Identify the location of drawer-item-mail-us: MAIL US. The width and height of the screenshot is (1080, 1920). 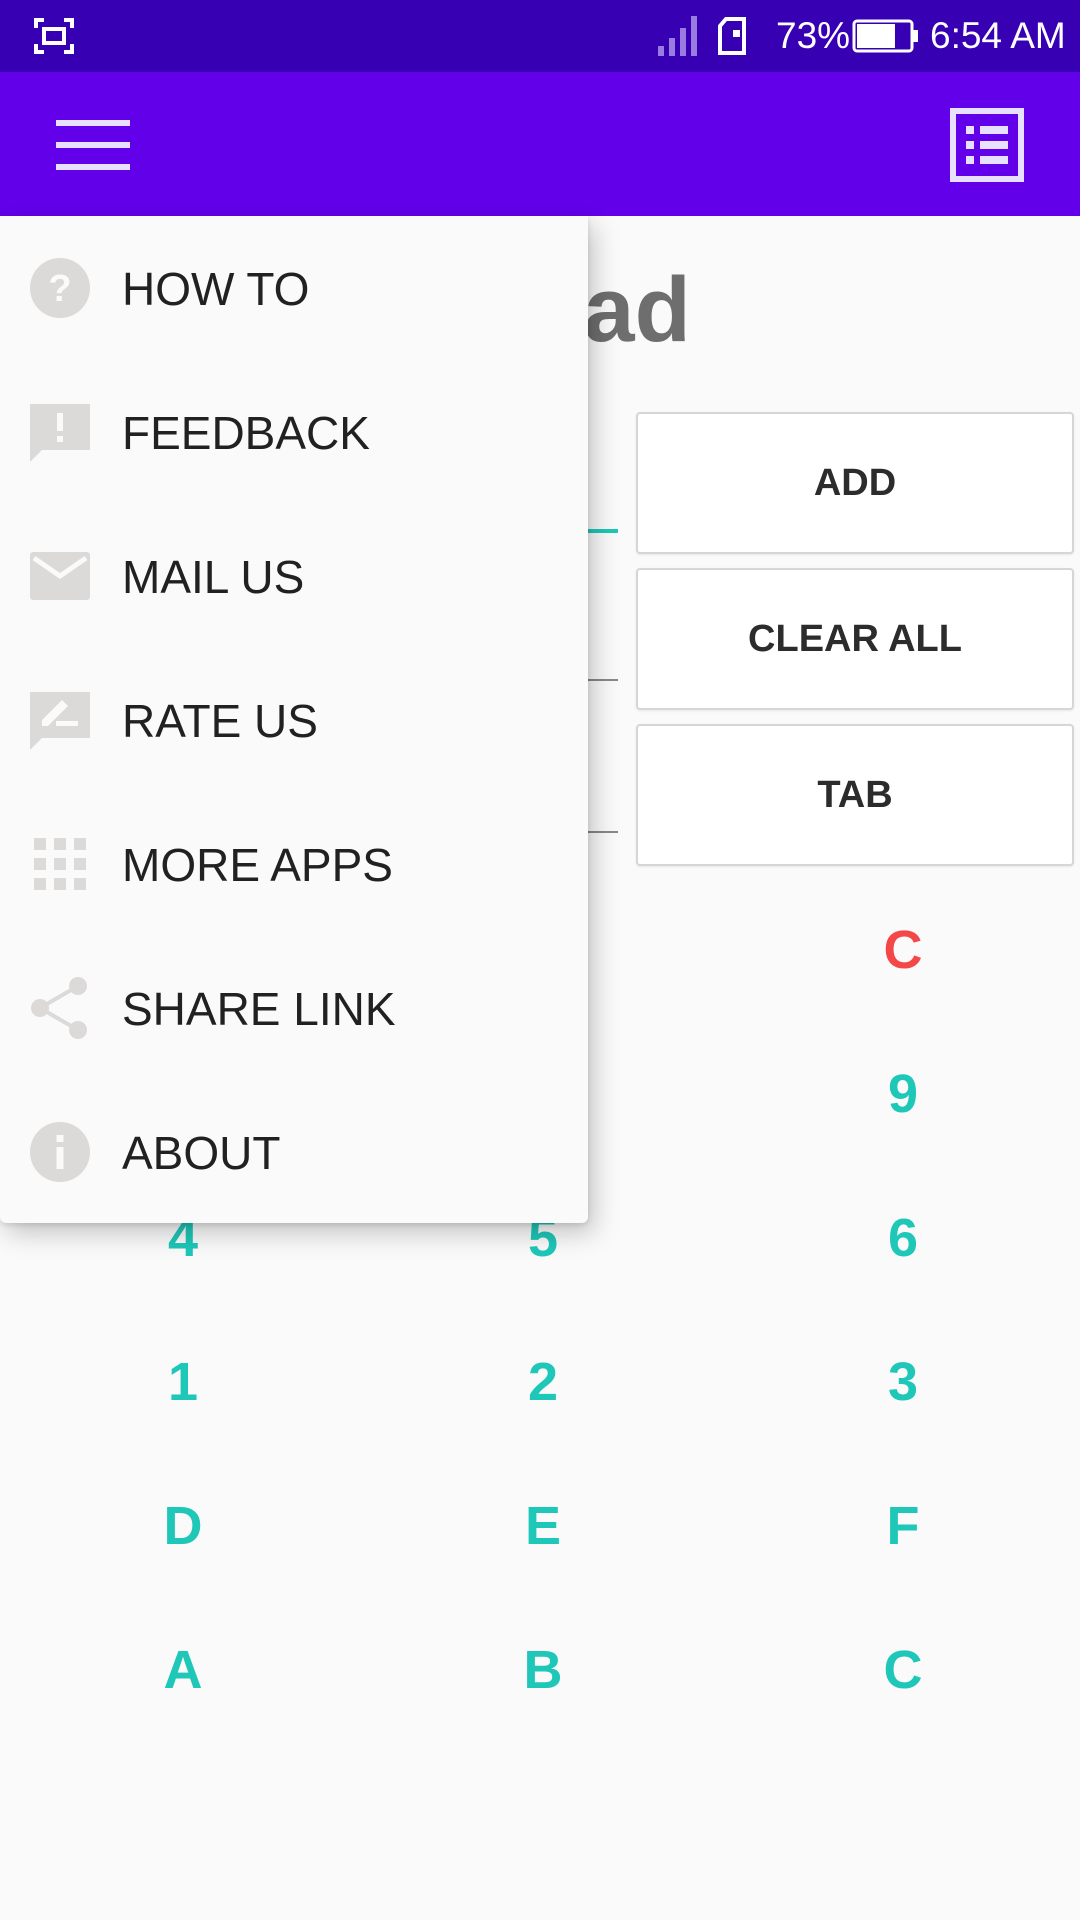
(294, 576).